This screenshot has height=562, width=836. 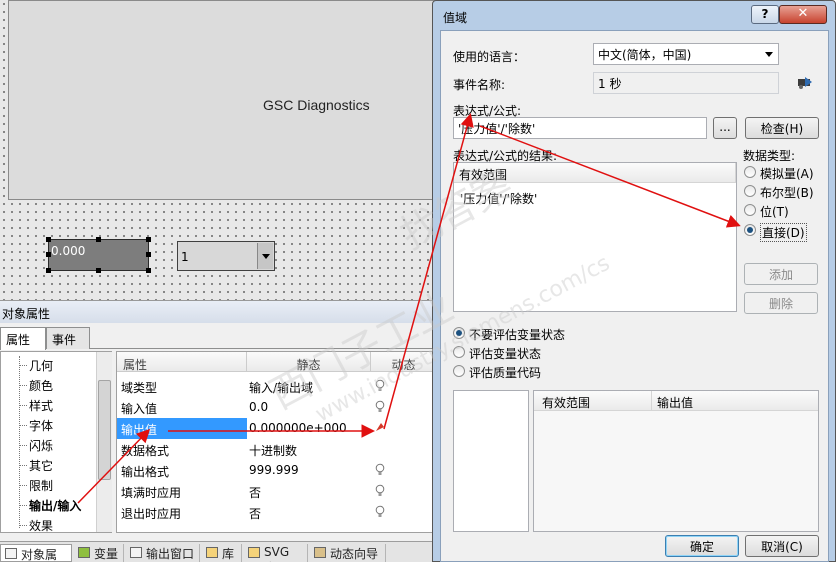 I want to click on radio-eval-quality-label: 评估质量代码, so click(x=505, y=372).